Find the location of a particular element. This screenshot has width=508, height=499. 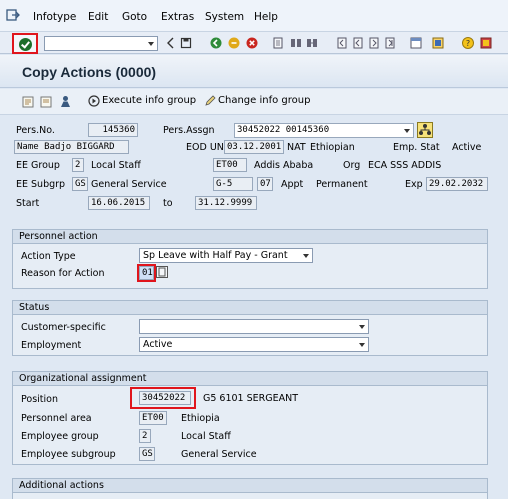

find-icon is located at coordinates (296, 43).